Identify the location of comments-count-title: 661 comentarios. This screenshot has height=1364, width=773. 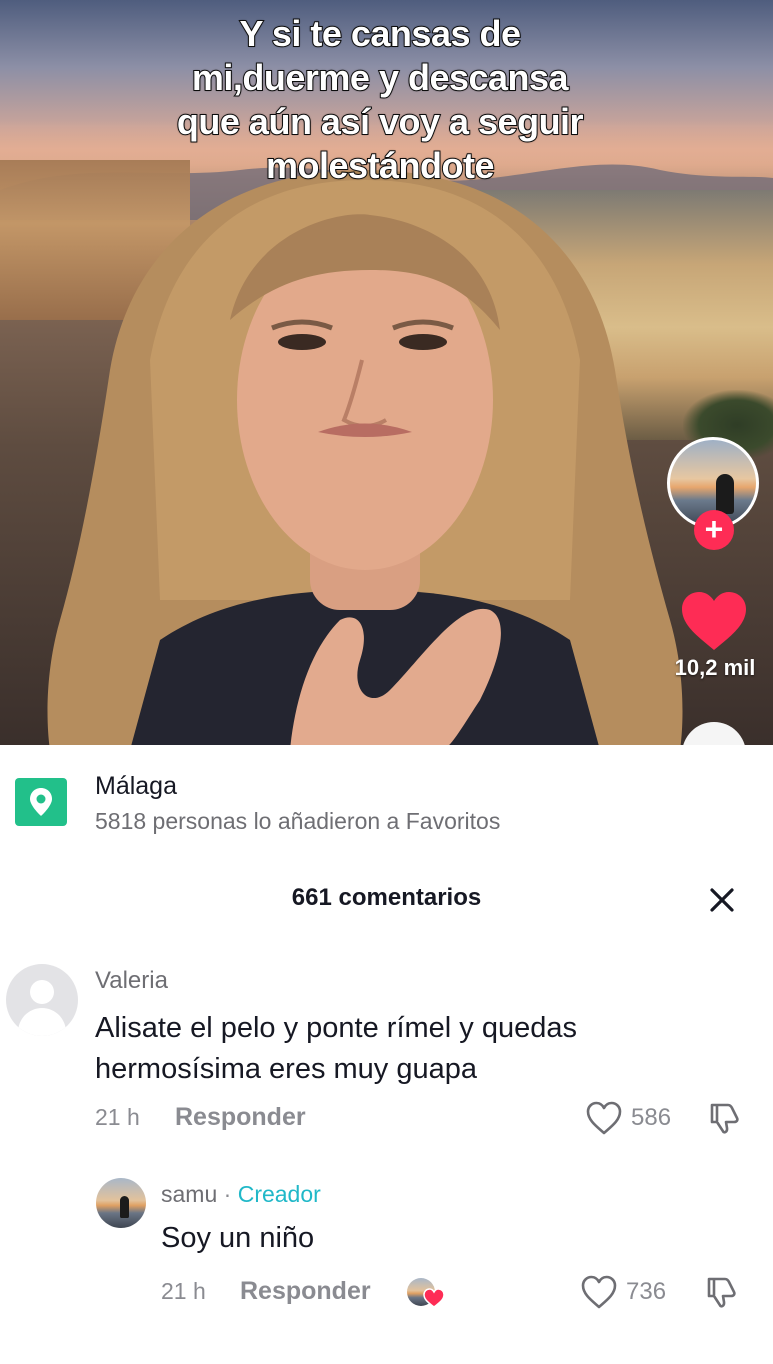
(386, 897).